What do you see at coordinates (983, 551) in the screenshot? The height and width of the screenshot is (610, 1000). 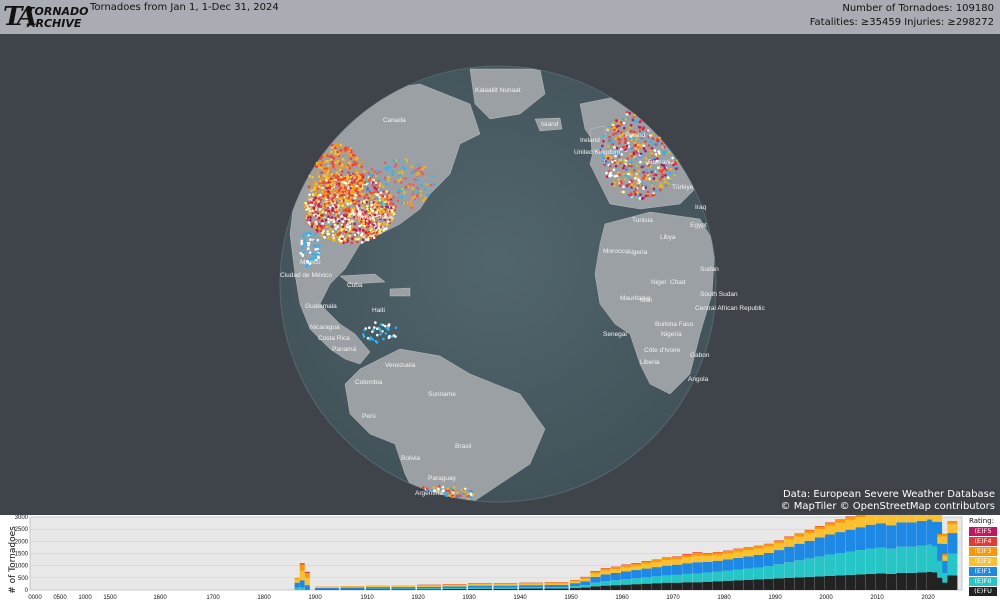 I see `legend-item-ef3: (E)F3` at bounding box center [983, 551].